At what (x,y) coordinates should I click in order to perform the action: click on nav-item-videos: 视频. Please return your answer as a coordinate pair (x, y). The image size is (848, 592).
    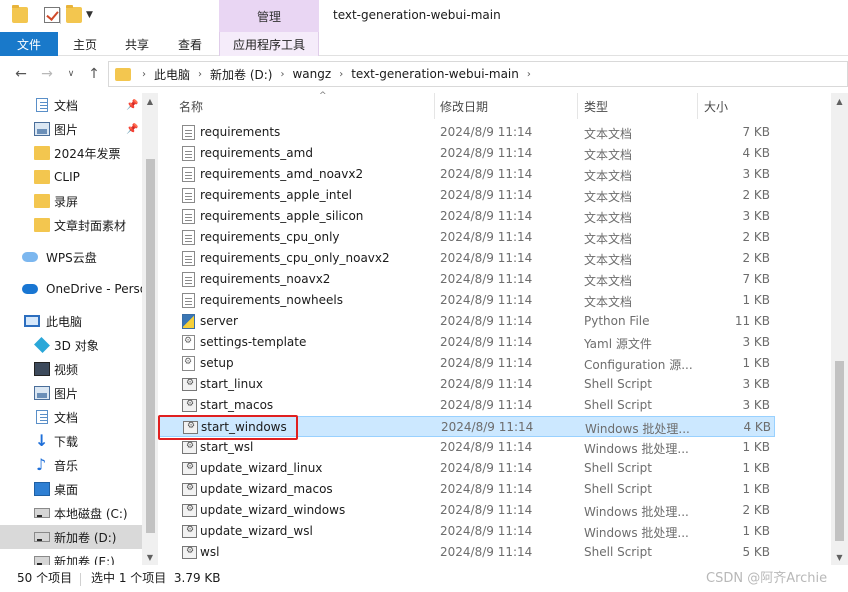
    Looking at the image, I should click on (71, 369).